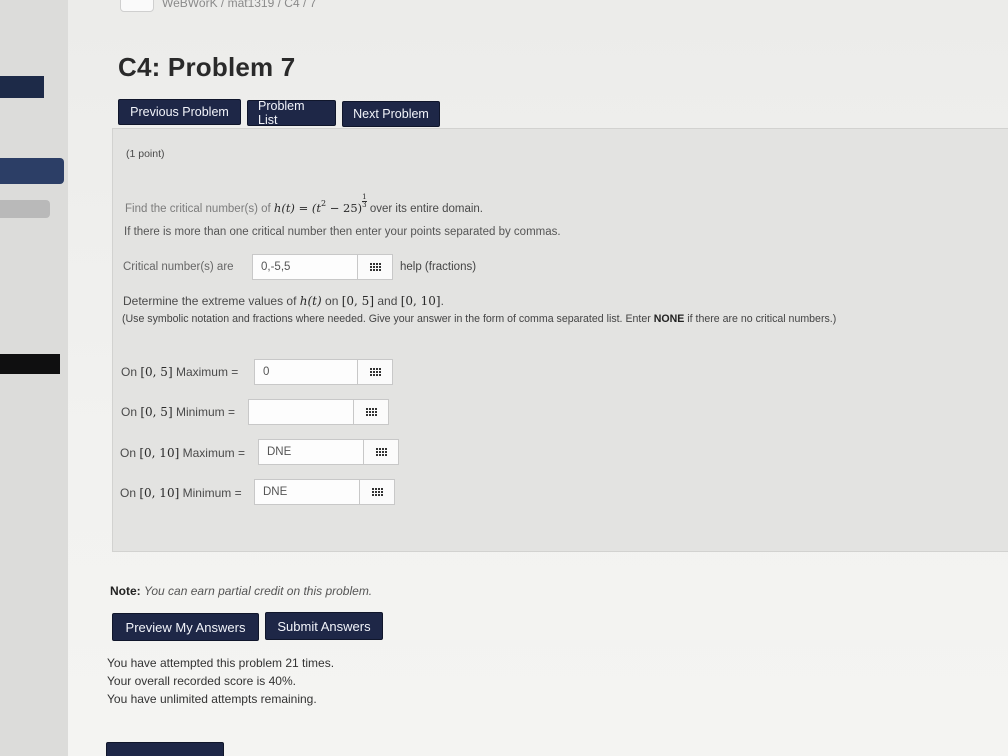 This screenshot has height=756, width=1008. What do you see at coordinates (178, 267) in the screenshot?
I see `critical-label: Critical number(s) are` at bounding box center [178, 267].